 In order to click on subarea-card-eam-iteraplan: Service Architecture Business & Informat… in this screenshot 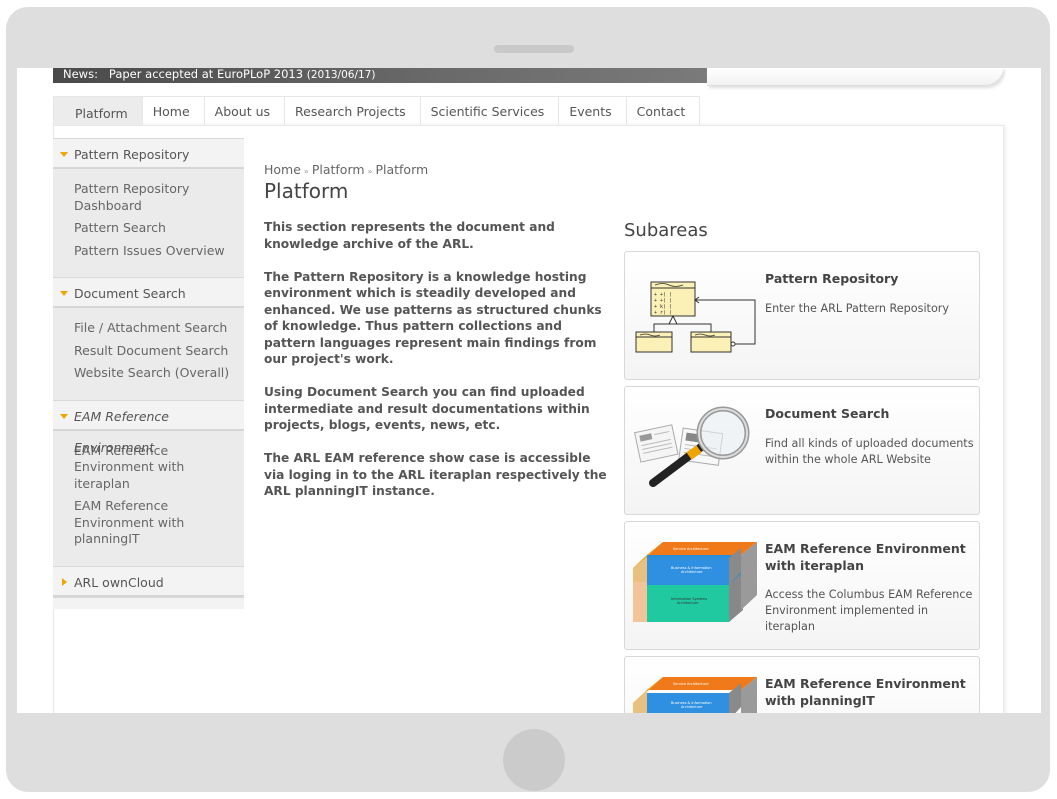, I will do `click(802, 585)`.